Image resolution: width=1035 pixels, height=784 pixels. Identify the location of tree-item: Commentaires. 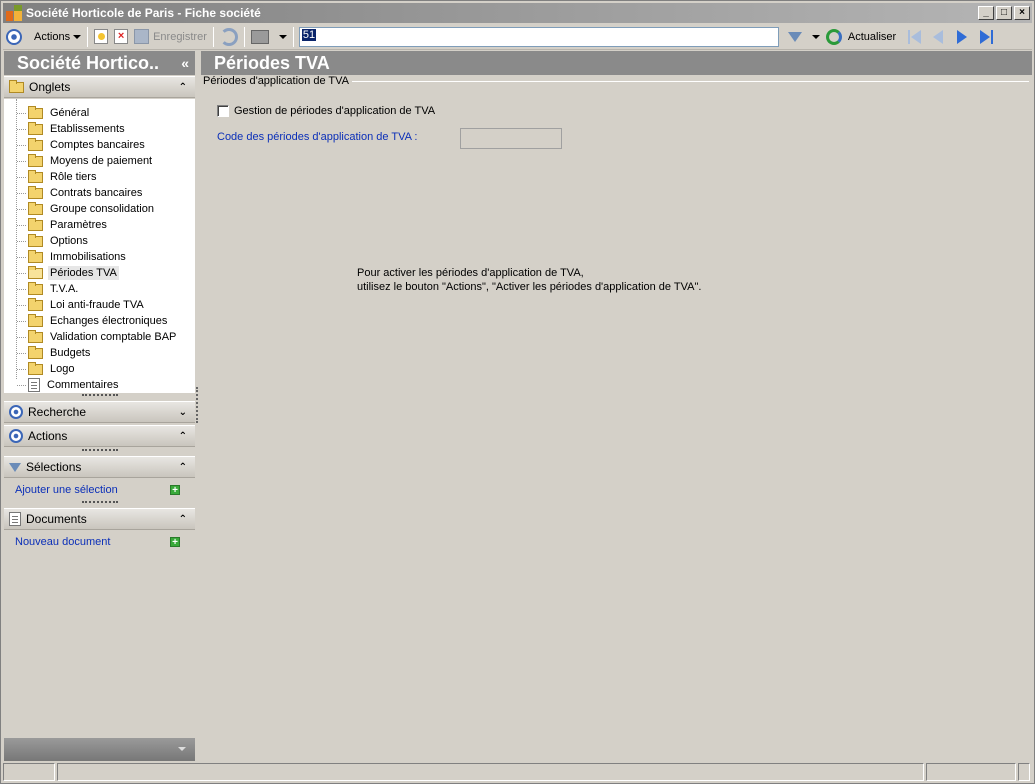
(62, 385).